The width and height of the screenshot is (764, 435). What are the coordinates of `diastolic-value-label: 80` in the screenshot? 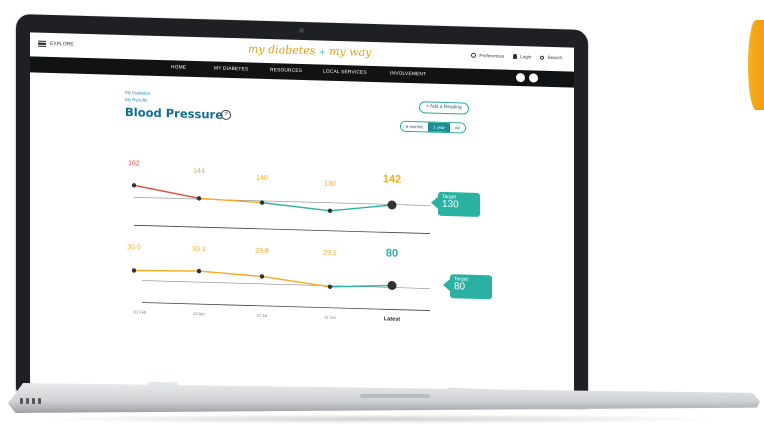 It's located at (392, 253).